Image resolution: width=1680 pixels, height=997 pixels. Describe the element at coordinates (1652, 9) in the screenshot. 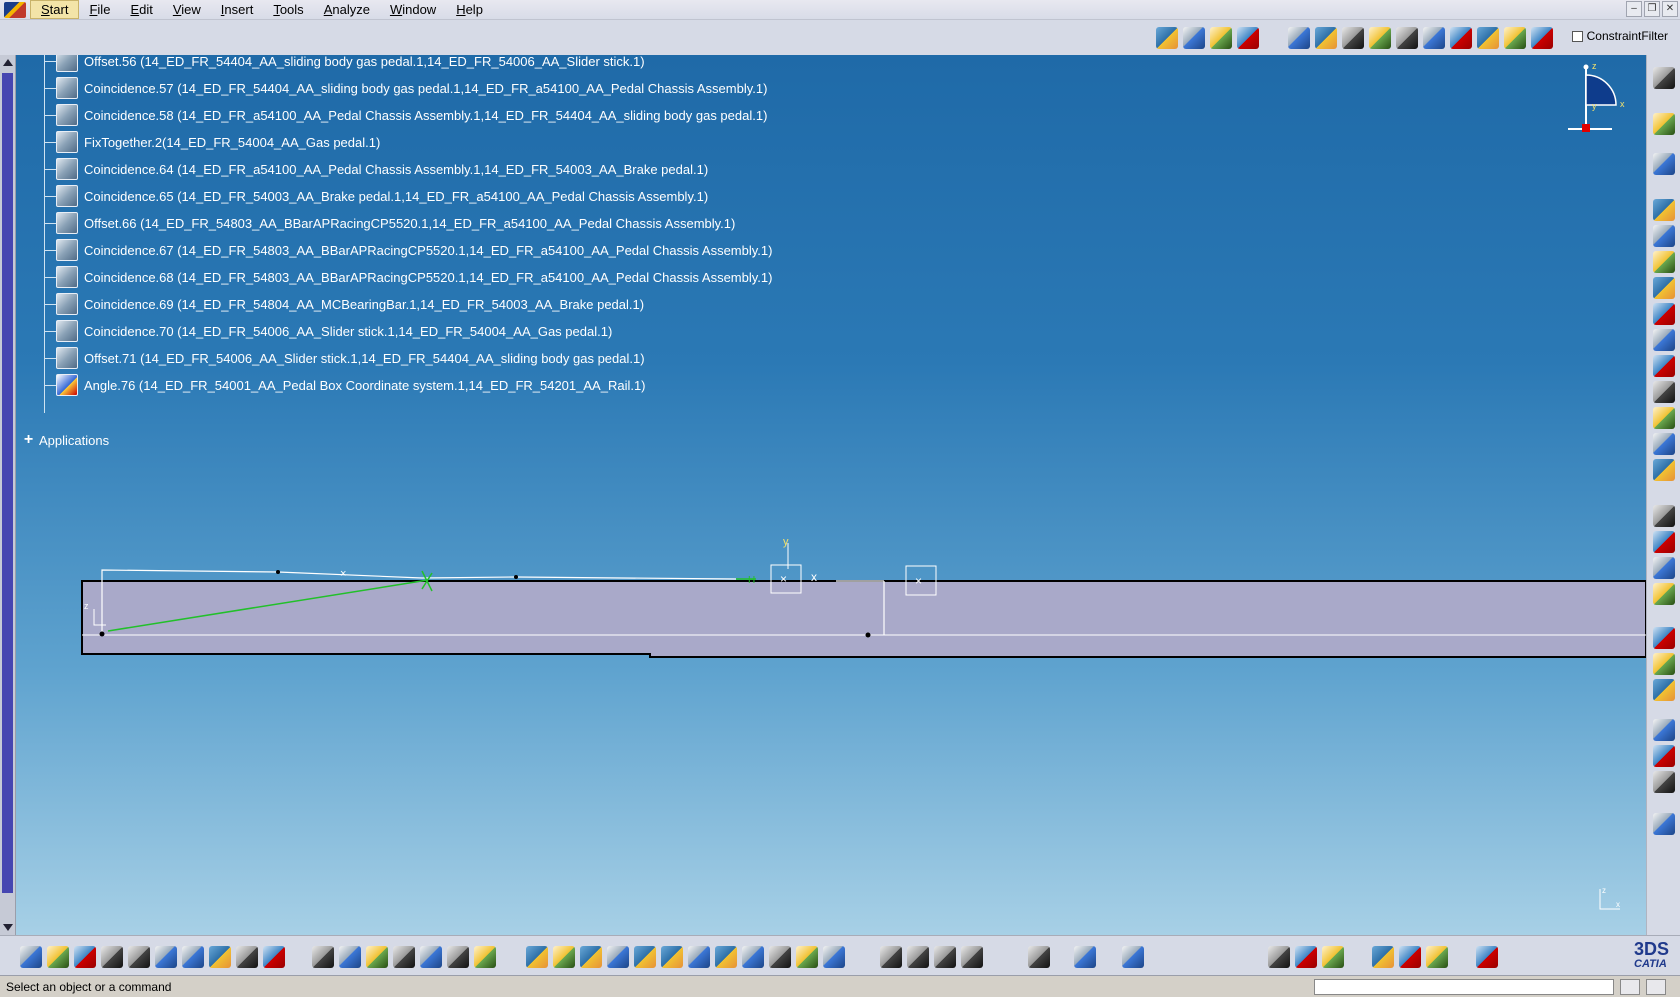

I see `restore-button: ❐` at that location.